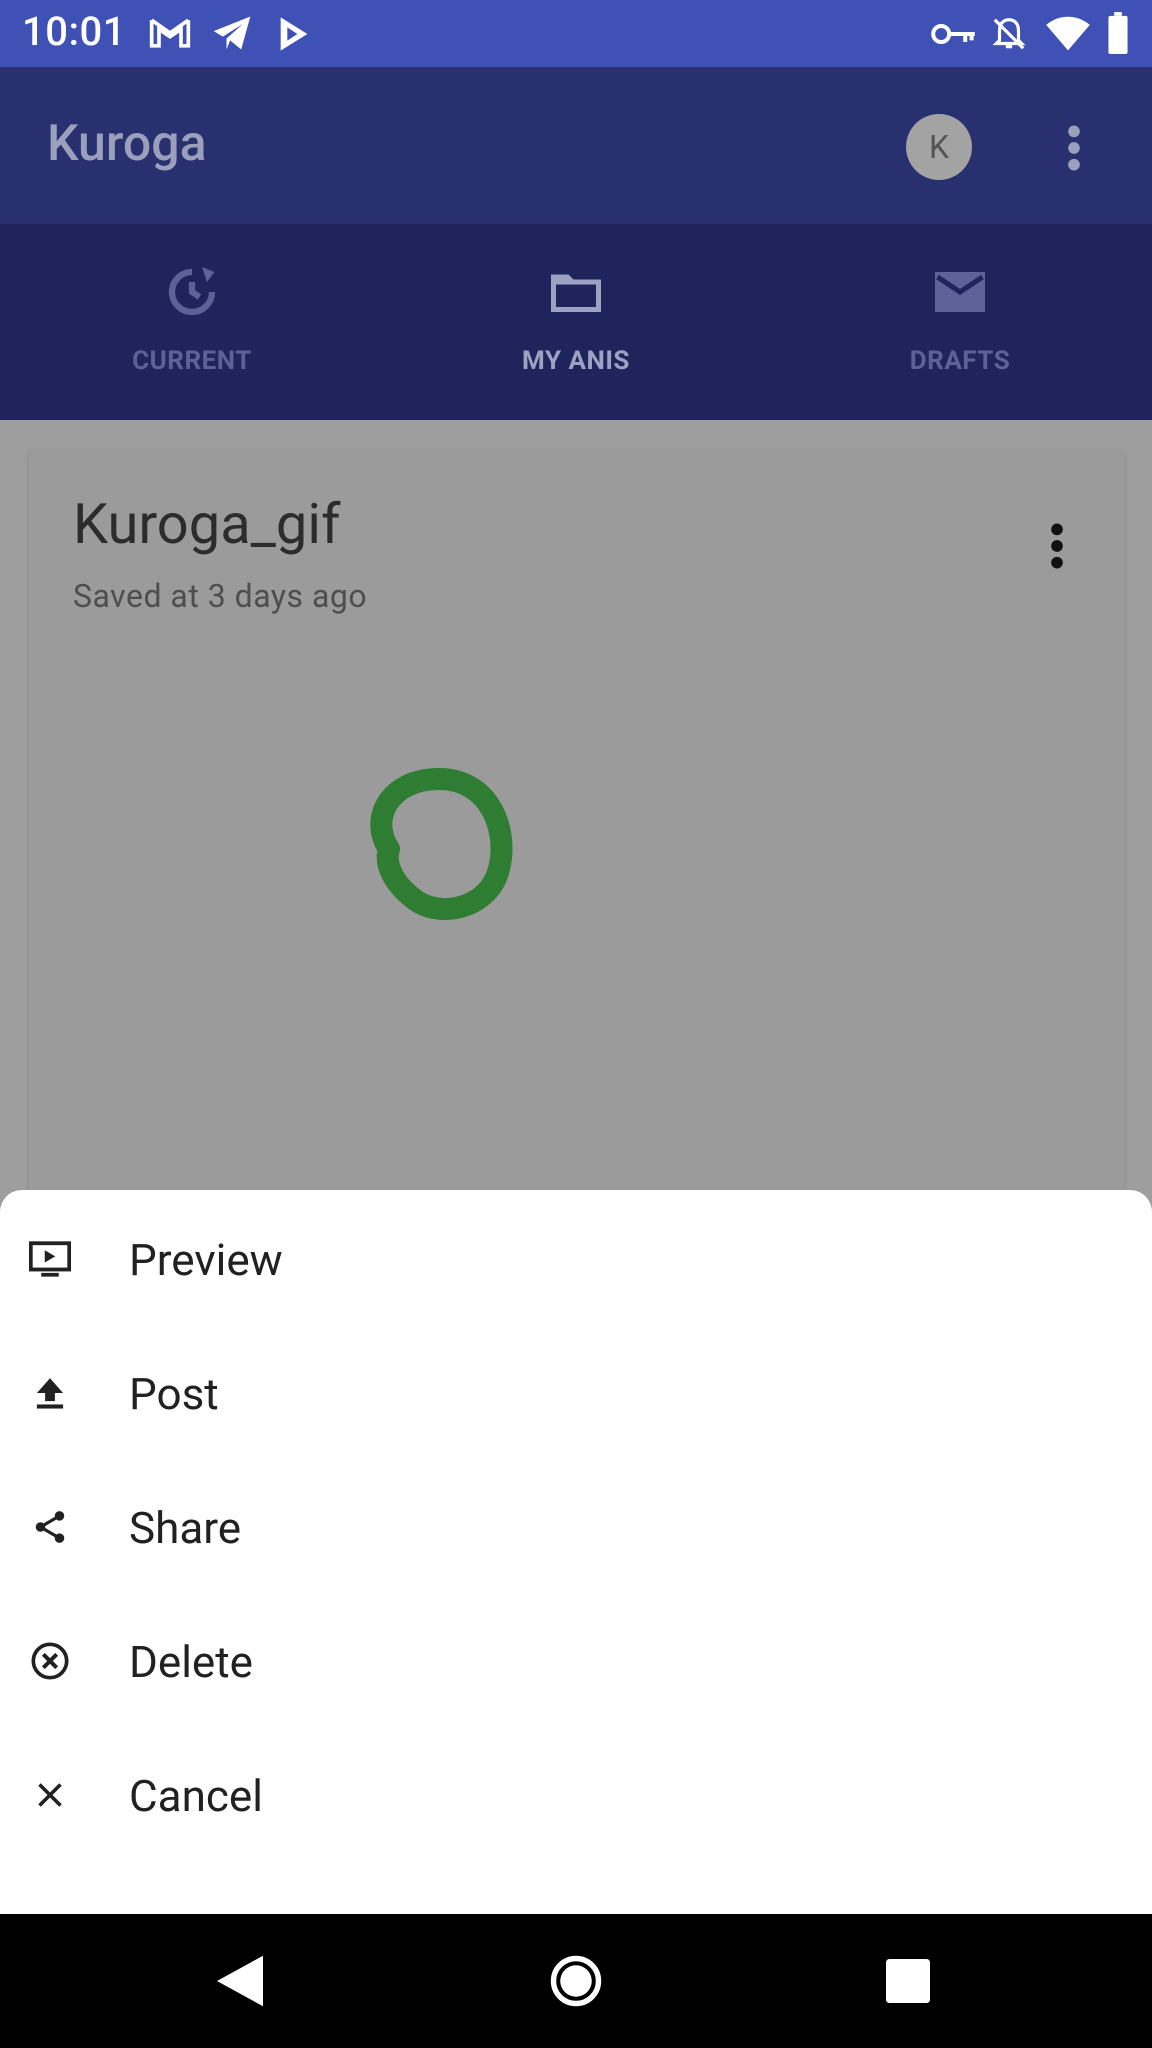 The image size is (1152, 2048). I want to click on notifications-off-icon, so click(1009, 34).